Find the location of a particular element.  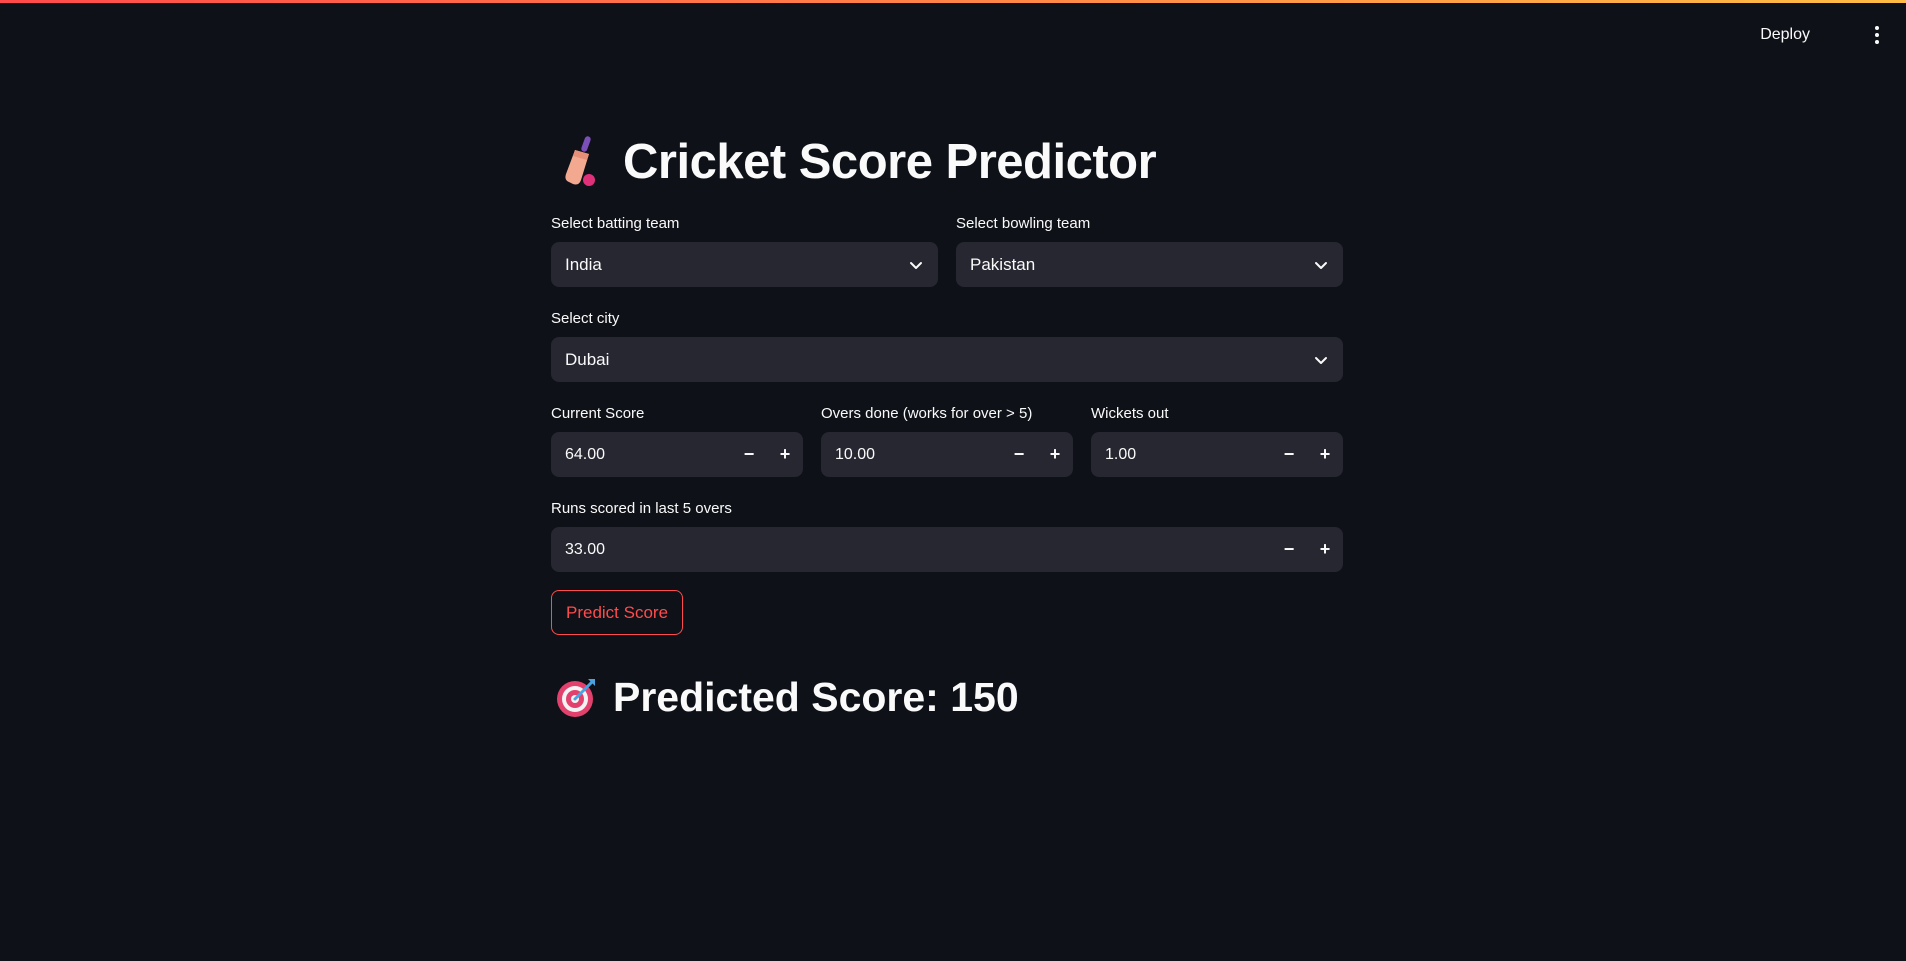

last-five-overs-label: Runs scored in last 5 overs is located at coordinates (641, 508).